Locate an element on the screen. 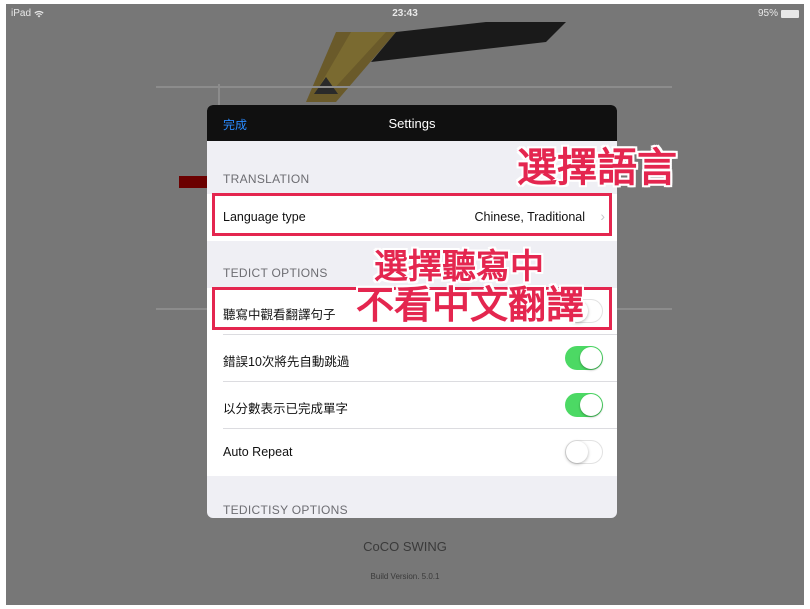 The image size is (810, 609). annotation-dictation-line2: 不看中文翻譯 is located at coordinates (470, 305).